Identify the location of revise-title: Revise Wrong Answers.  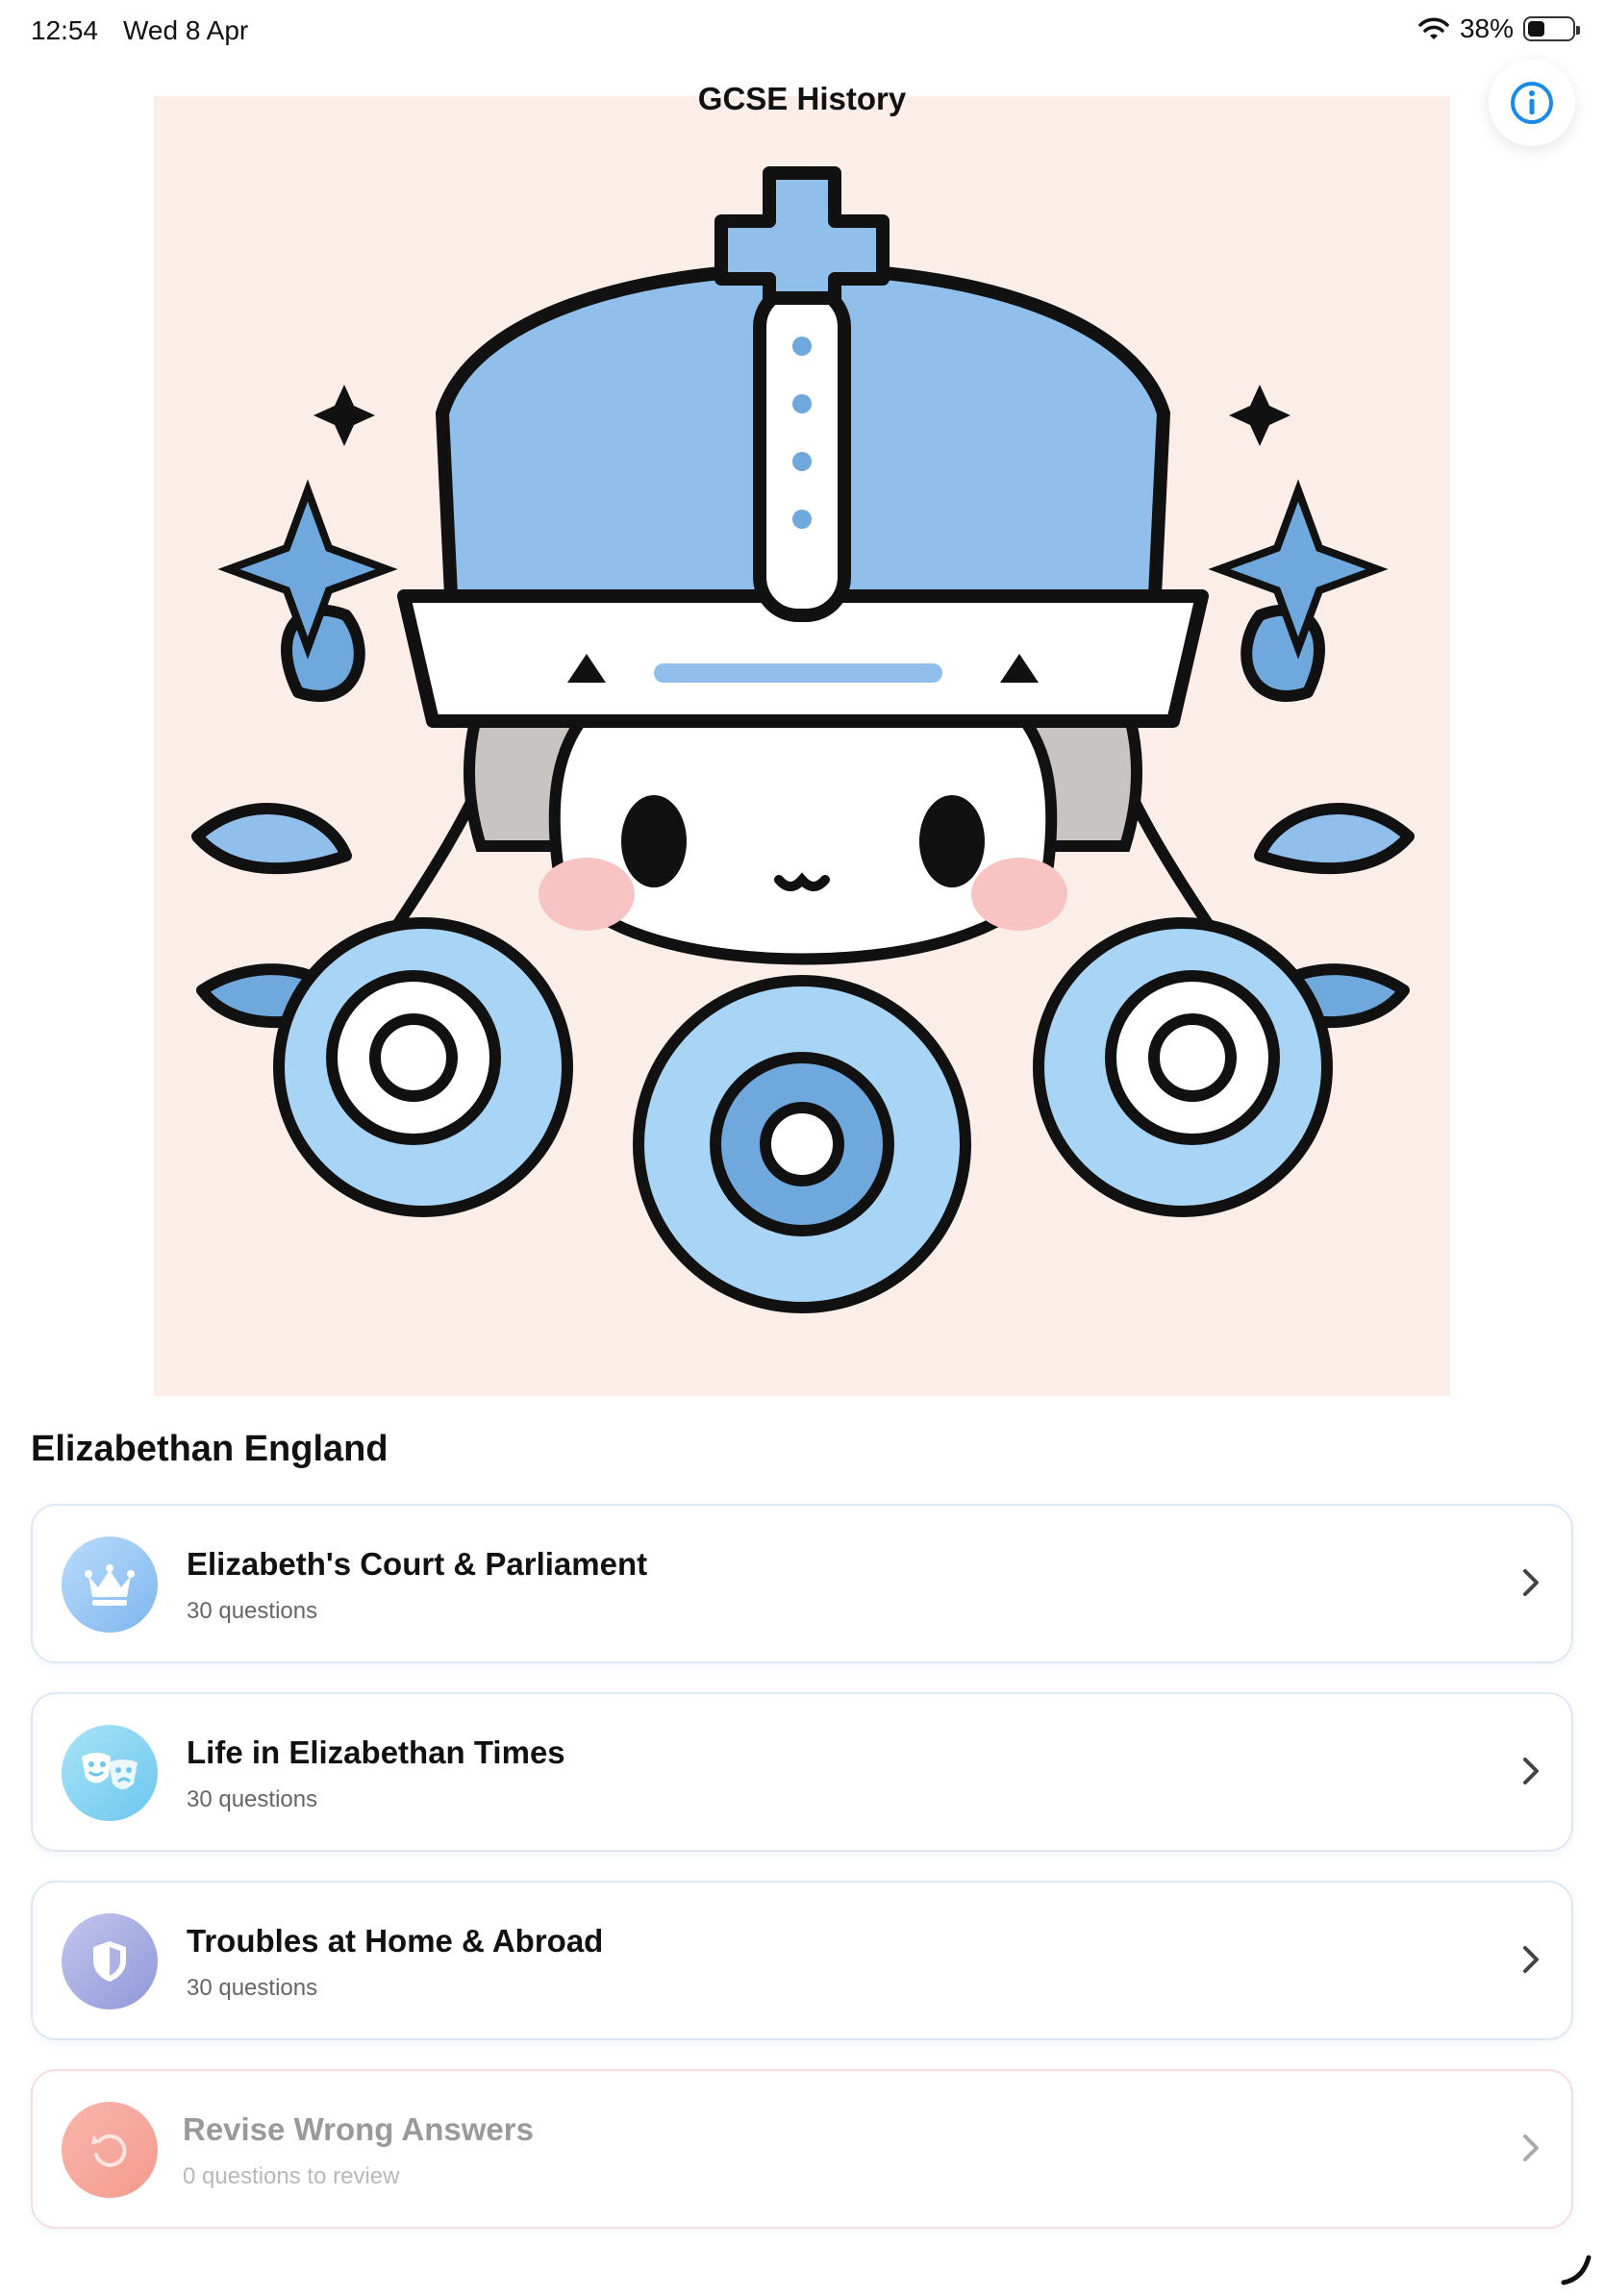
(358, 2129).